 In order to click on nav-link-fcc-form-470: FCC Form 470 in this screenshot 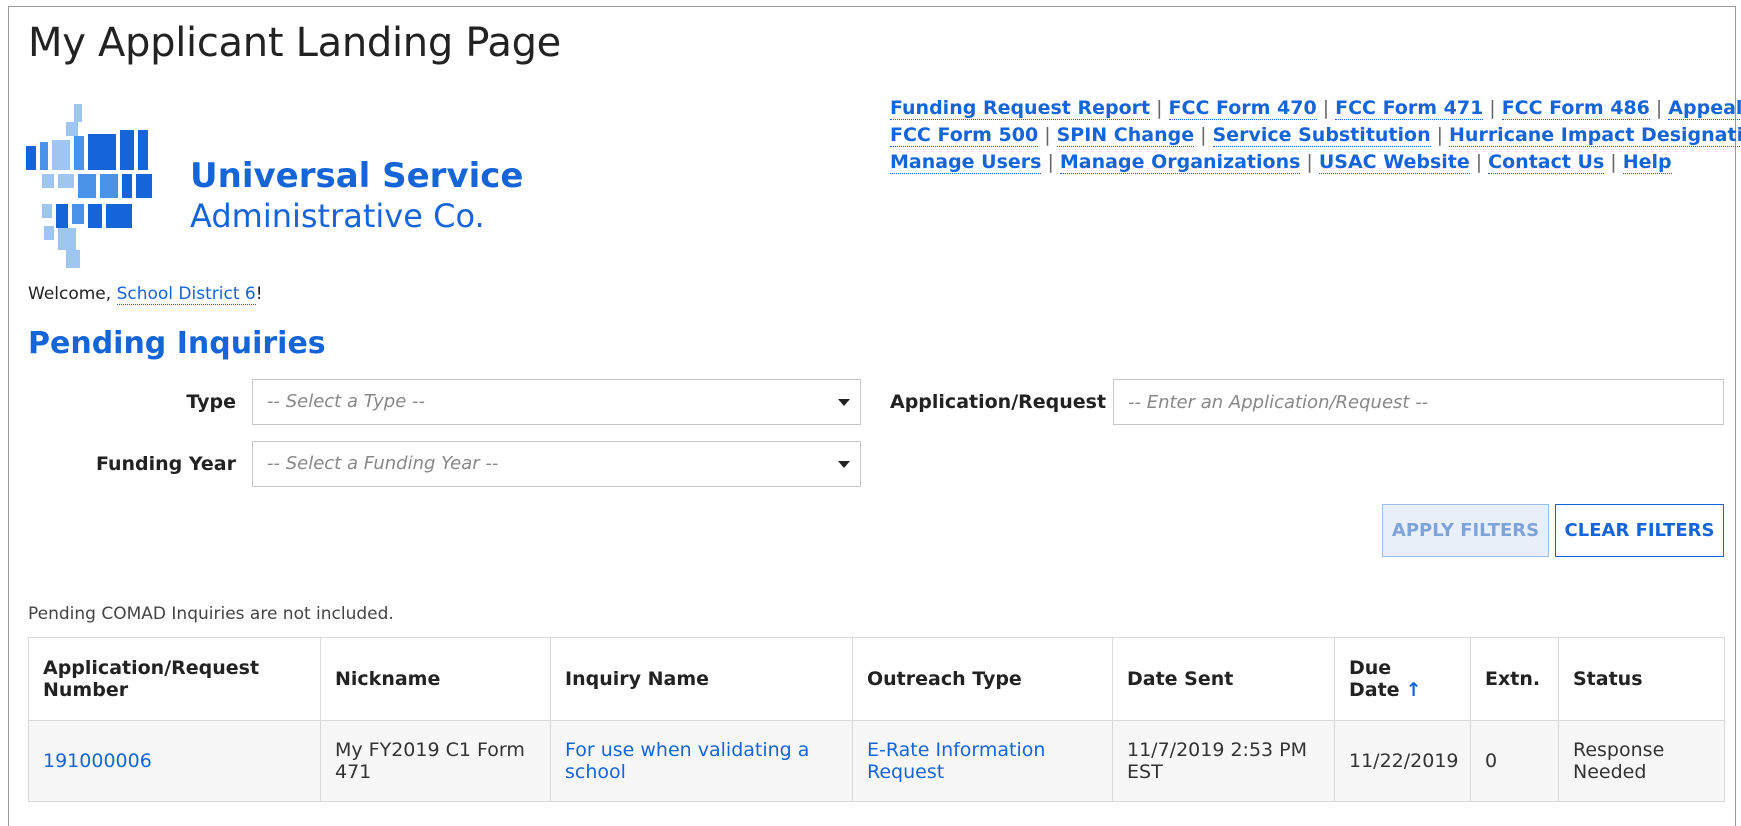, I will do `click(1242, 108)`.